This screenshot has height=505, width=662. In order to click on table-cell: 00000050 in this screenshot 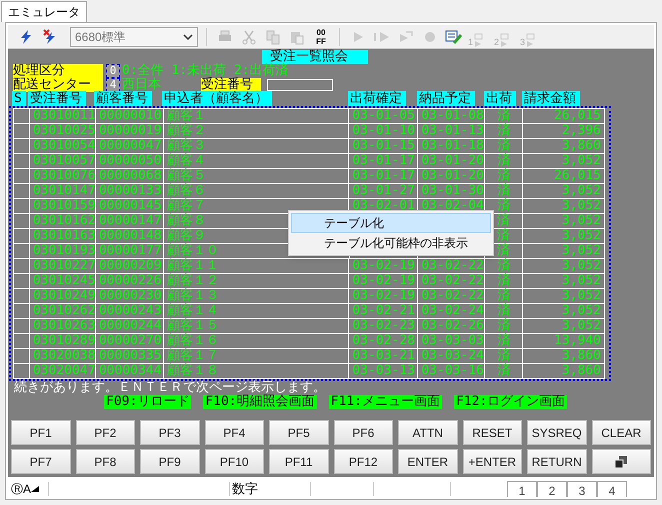, I will do `click(130, 161)`.